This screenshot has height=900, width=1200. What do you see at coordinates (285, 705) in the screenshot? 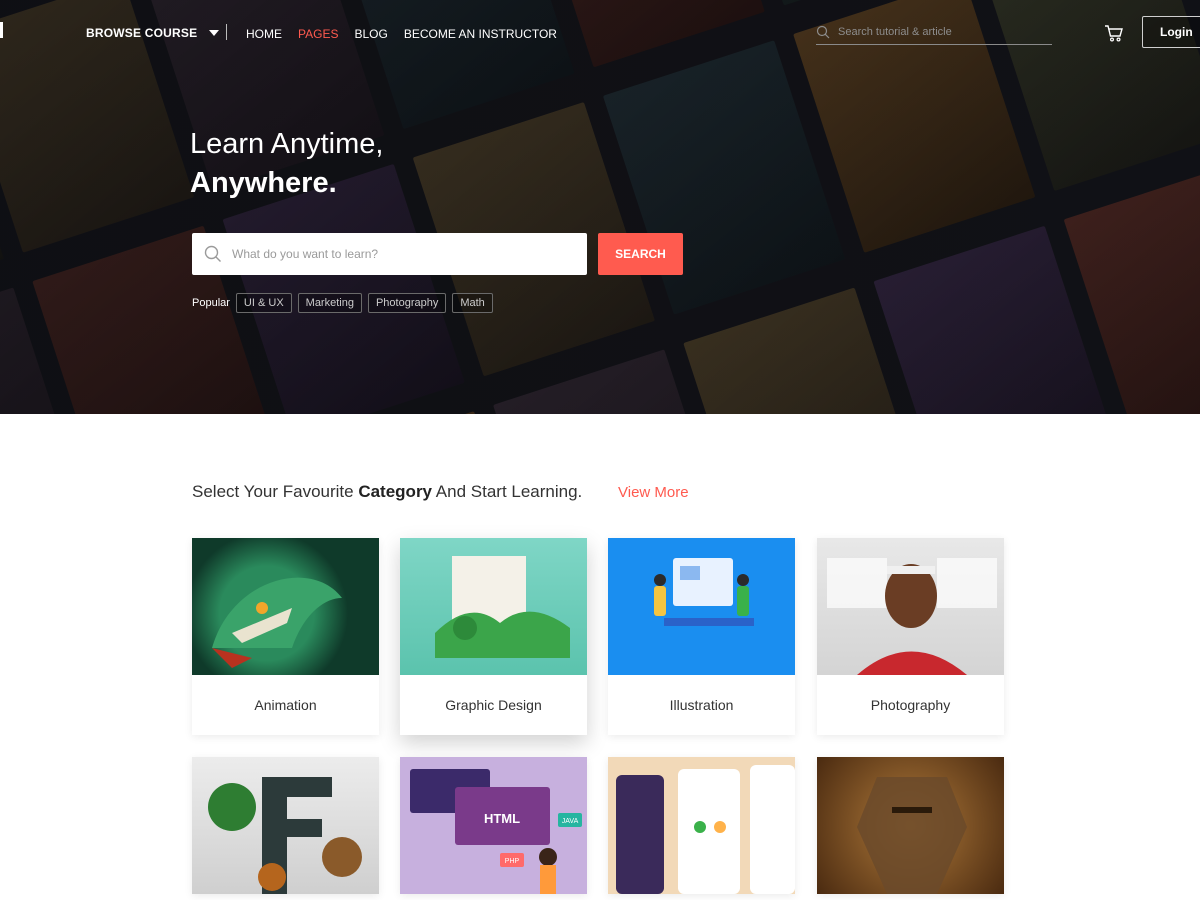
I see `card-label-animation: Animation` at bounding box center [285, 705].